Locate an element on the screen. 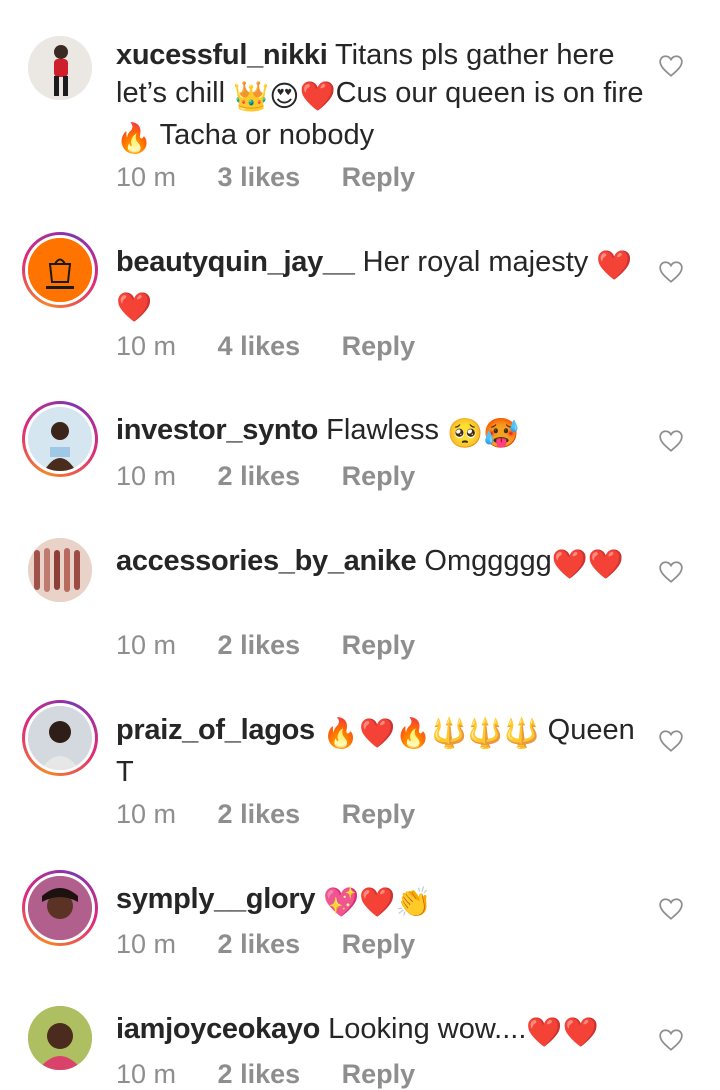  likes-count: 3 likes is located at coordinates (259, 177).